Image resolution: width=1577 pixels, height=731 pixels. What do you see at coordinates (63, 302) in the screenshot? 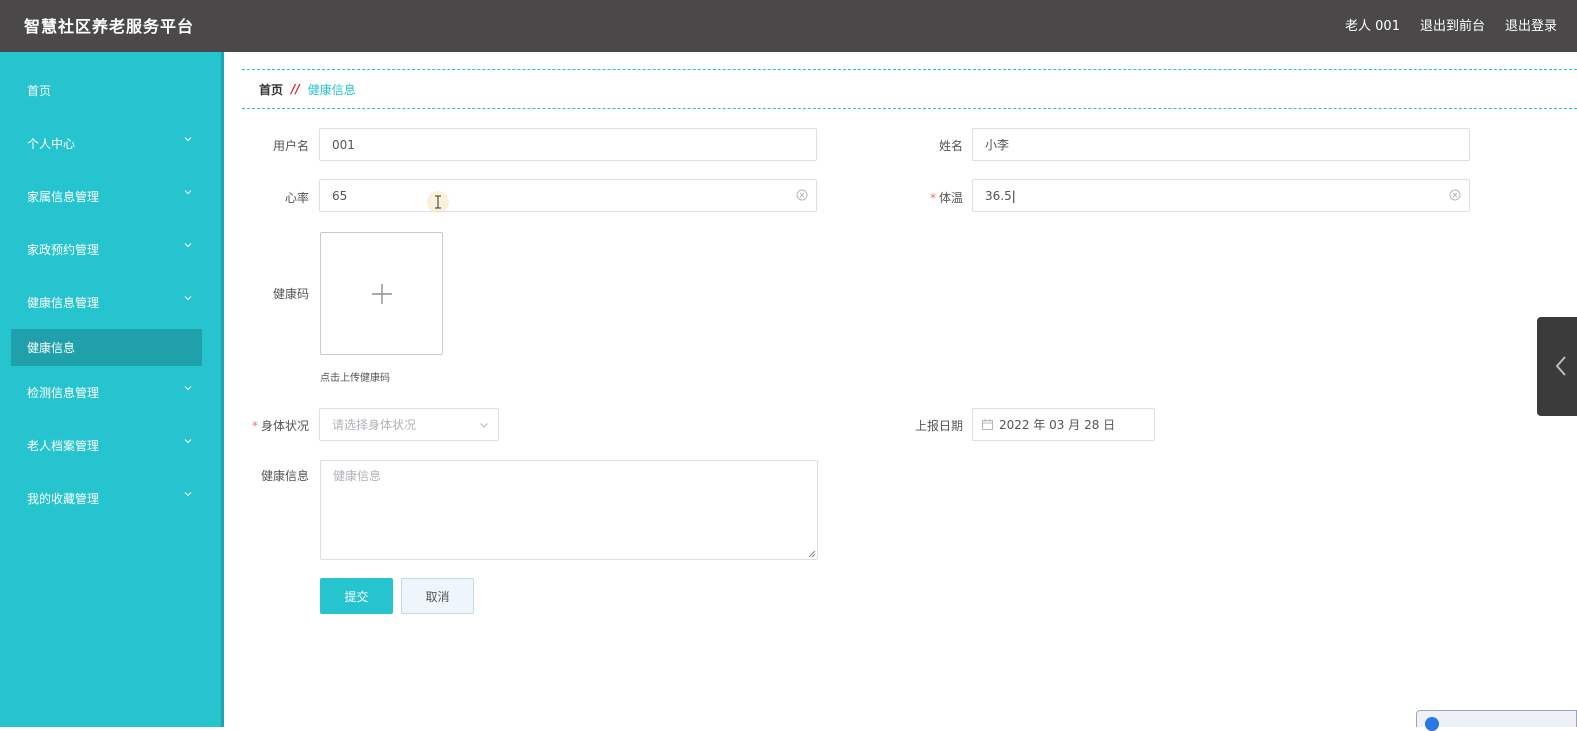
I see `sidebar-item-label: 健康信息管理` at bounding box center [63, 302].